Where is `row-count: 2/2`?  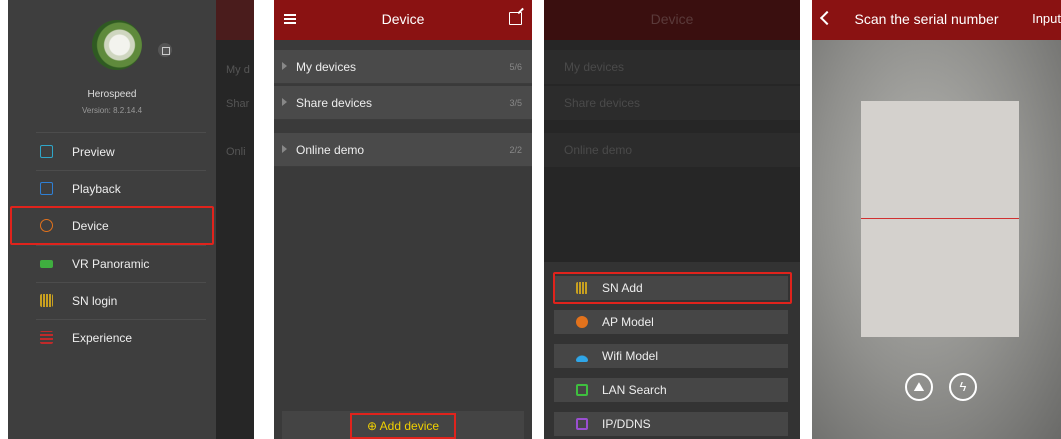 row-count: 2/2 is located at coordinates (515, 150).